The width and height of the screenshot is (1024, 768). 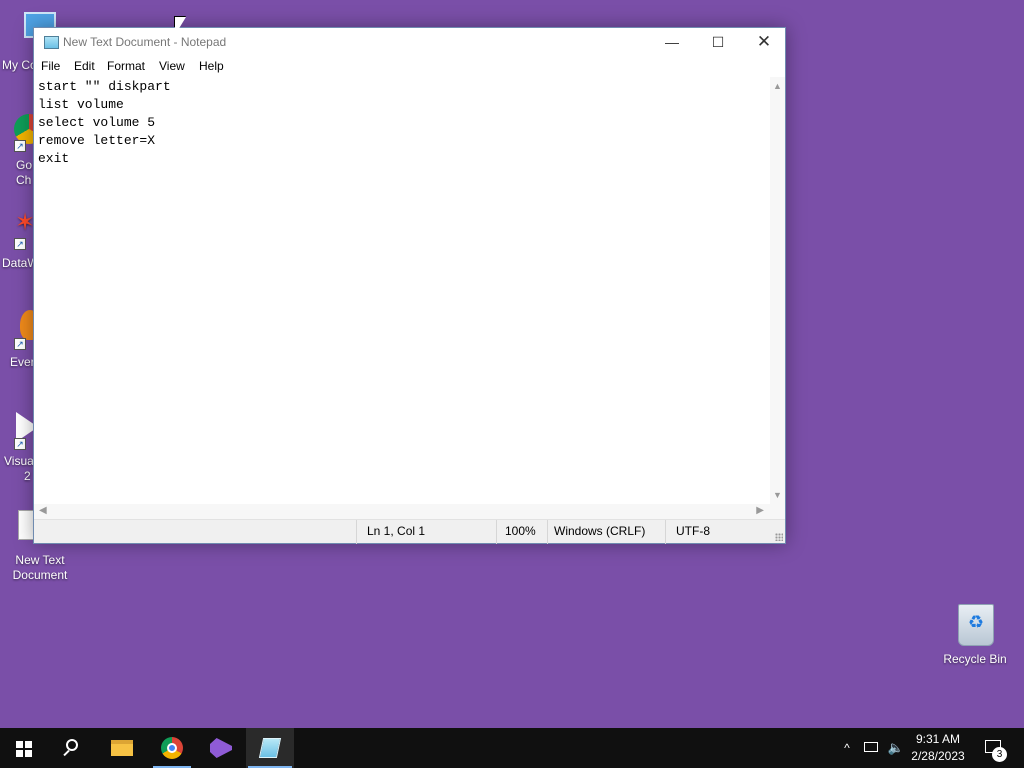 What do you see at coordinates (777, 495) in the screenshot?
I see `scroll-down-icon: ▼` at bounding box center [777, 495].